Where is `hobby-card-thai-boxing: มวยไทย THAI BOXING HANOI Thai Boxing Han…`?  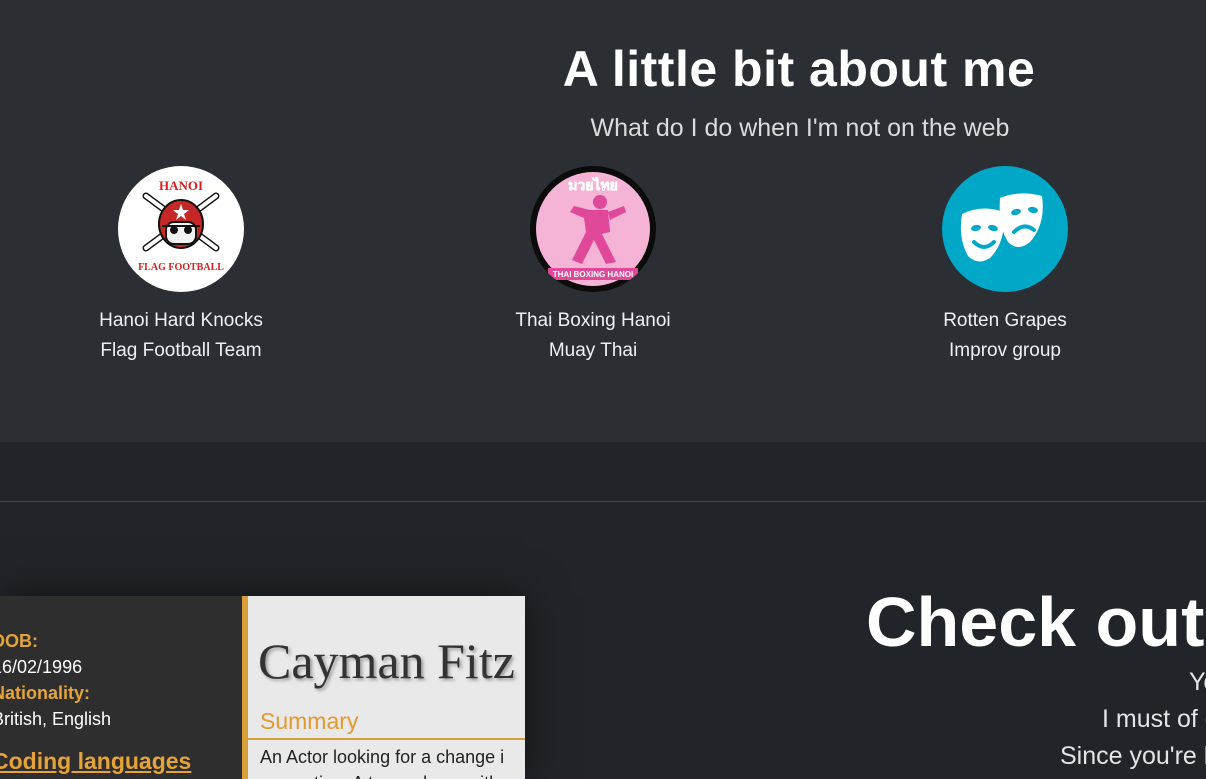 hobby-card-thai-boxing: มวยไทย THAI BOXING HANOI Thai Boxing Han… is located at coordinates (593, 266).